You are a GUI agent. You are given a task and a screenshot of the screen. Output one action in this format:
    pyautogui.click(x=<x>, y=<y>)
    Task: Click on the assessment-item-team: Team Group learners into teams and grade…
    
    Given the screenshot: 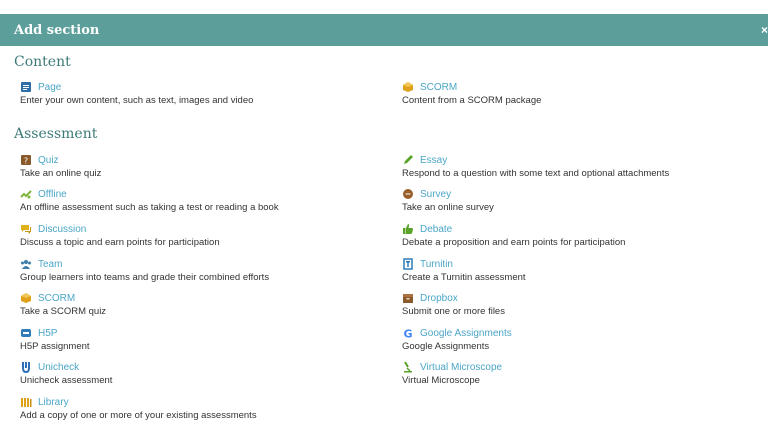 What is the action you would take?
    pyautogui.click(x=205, y=271)
    